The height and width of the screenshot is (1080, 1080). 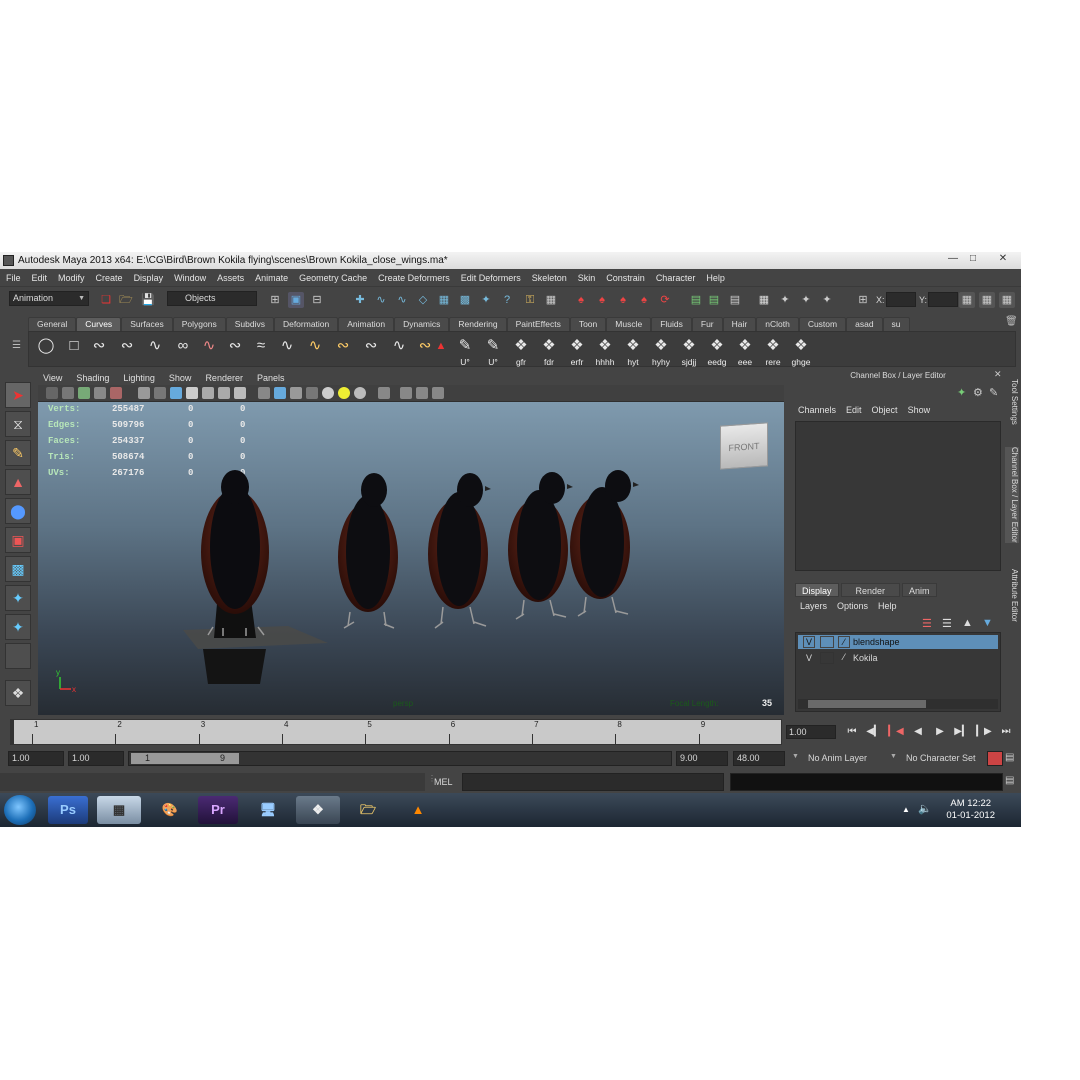 What do you see at coordinates (68, 393) in the screenshot?
I see `bookmark-icon` at bounding box center [68, 393].